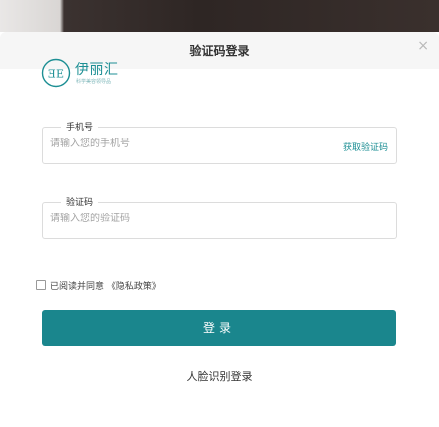 This screenshot has height=427, width=439. What do you see at coordinates (94, 82) in the screenshot?
I see `brand-tagline: 科学美容领导品` at bounding box center [94, 82].